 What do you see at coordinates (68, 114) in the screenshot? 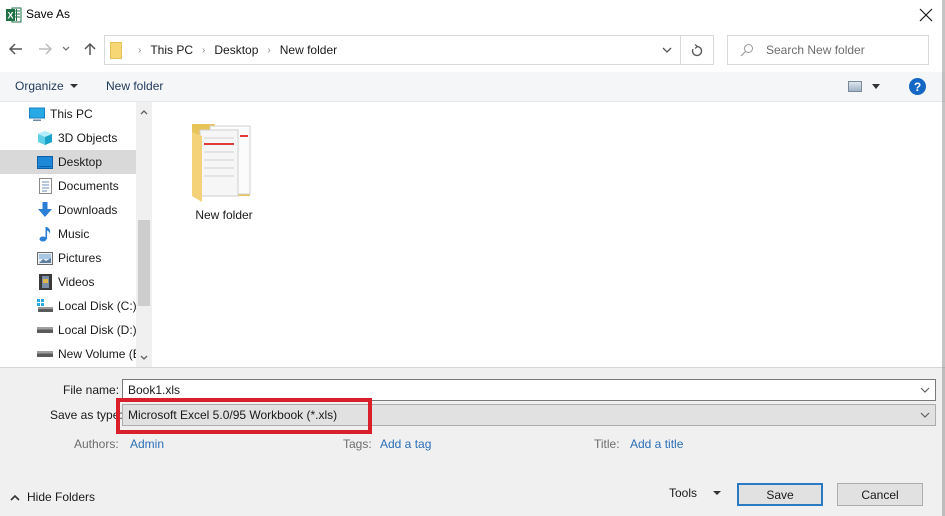
I see `sidebar-item-this-pc: This PC` at bounding box center [68, 114].